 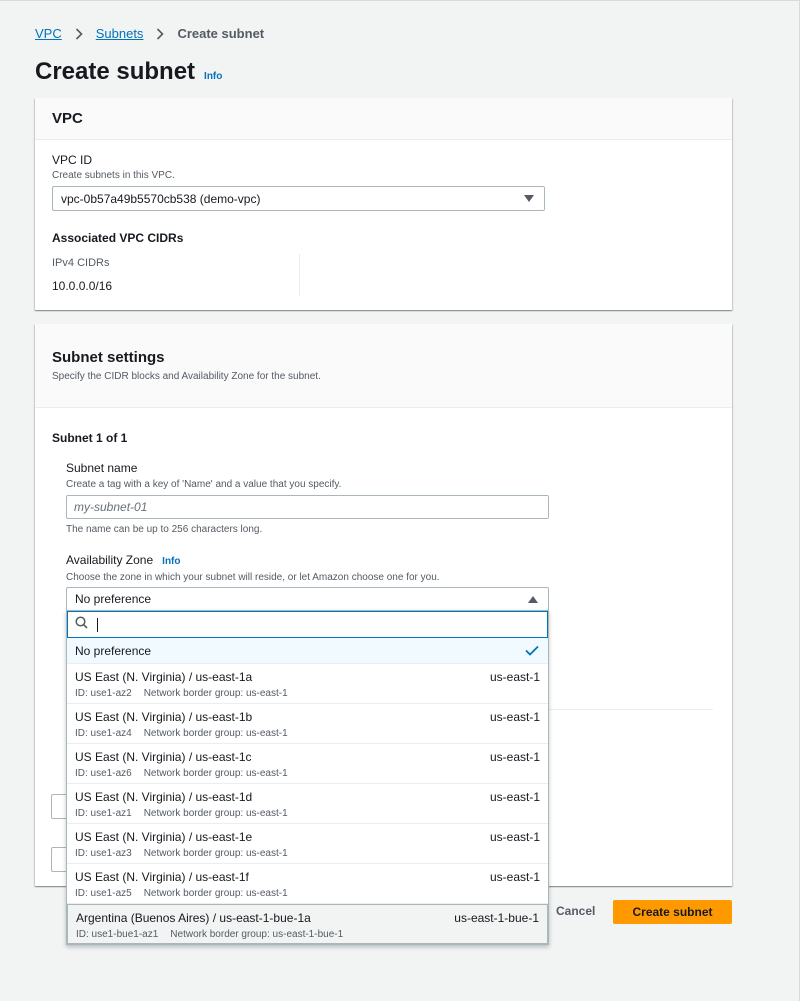 What do you see at coordinates (171, 561) in the screenshot?
I see `az-info-link: Info` at bounding box center [171, 561].